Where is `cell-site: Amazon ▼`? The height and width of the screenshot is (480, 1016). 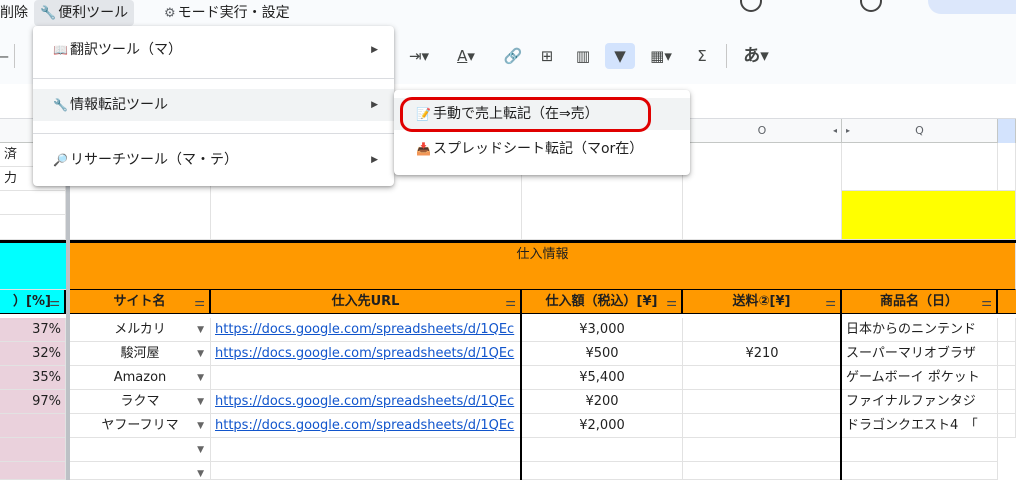 cell-site: Amazon ▼ is located at coordinates (140, 378).